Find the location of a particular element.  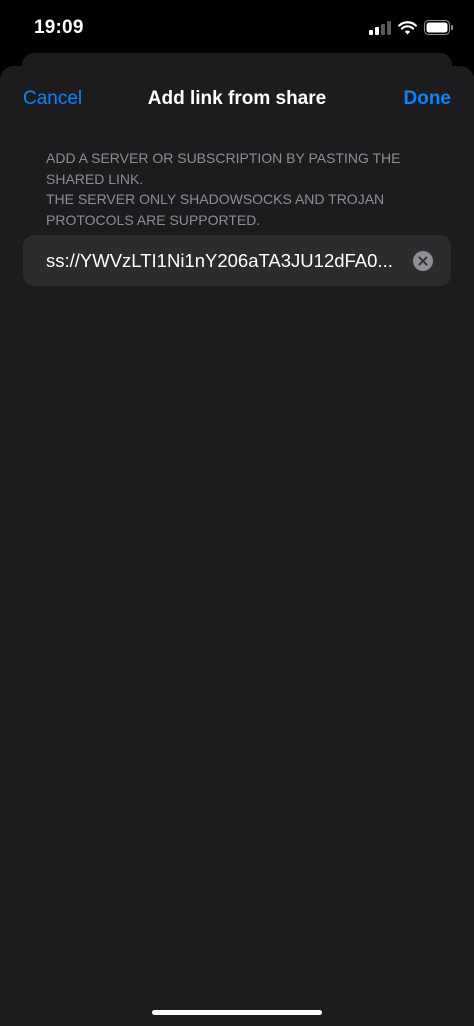

battery-icon is located at coordinates (438, 27).